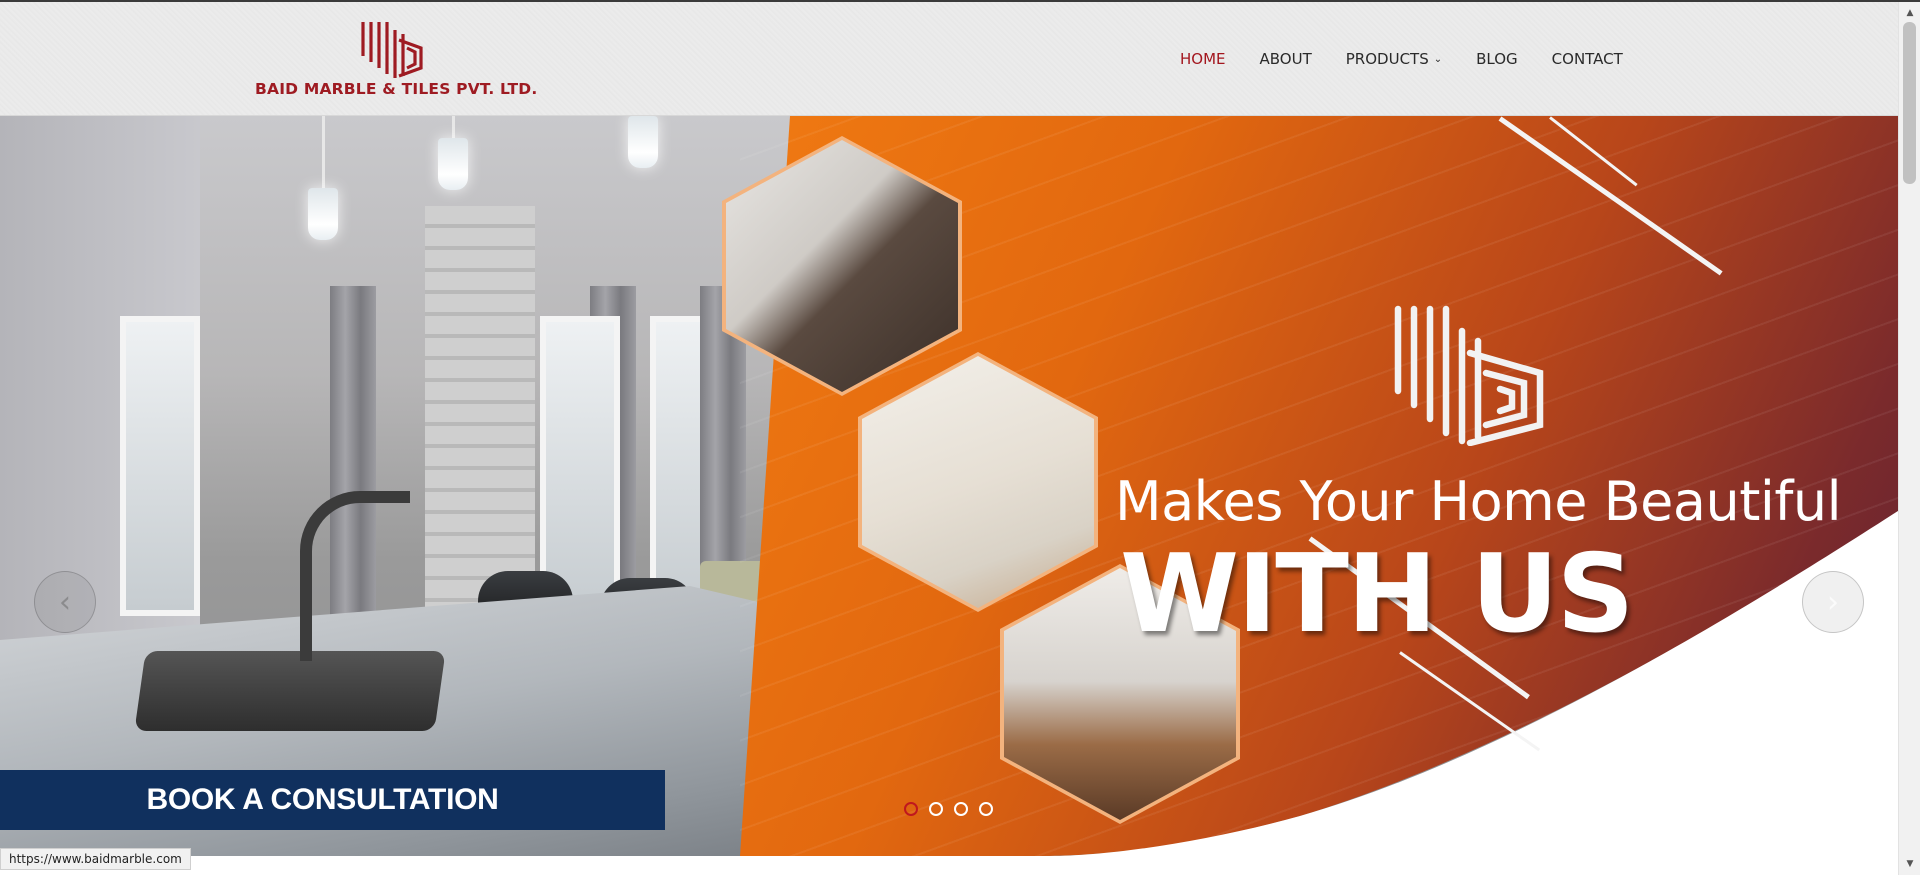  I want to click on book-consultation-button: BOOK A CONSULTATION, so click(332, 800).